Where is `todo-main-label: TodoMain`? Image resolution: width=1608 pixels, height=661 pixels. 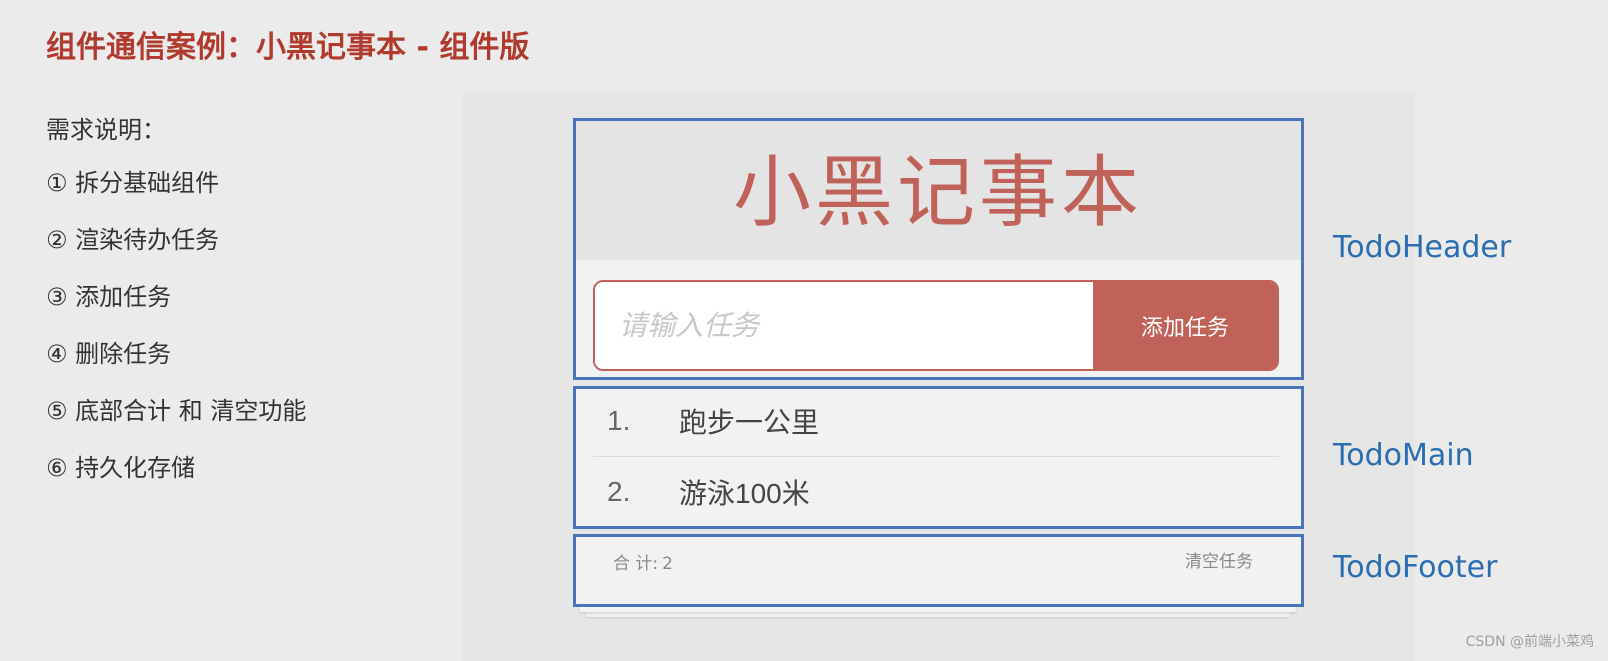 todo-main-label: TodoMain is located at coordinates (1403, 455).